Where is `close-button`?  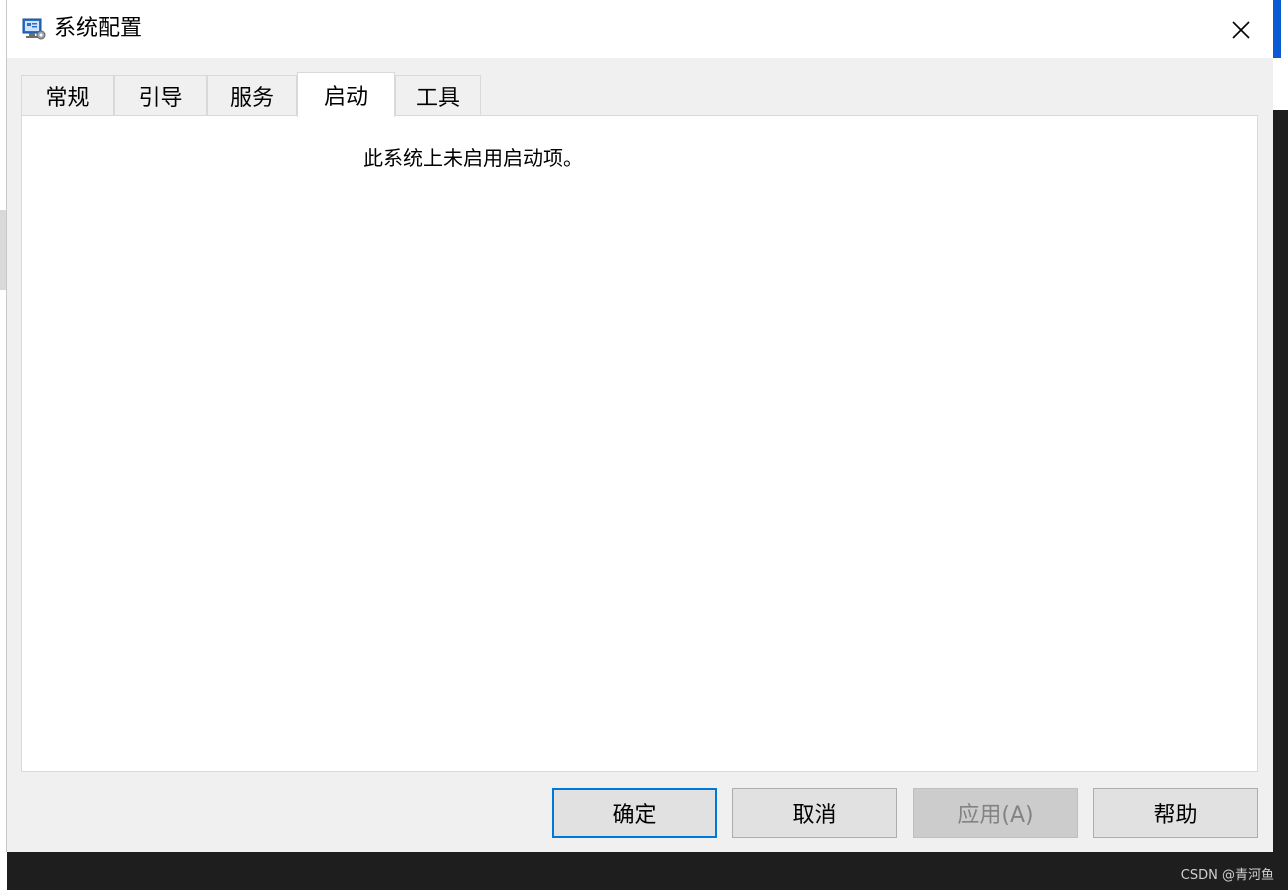 close-button is located at coordinates (1241, 30).